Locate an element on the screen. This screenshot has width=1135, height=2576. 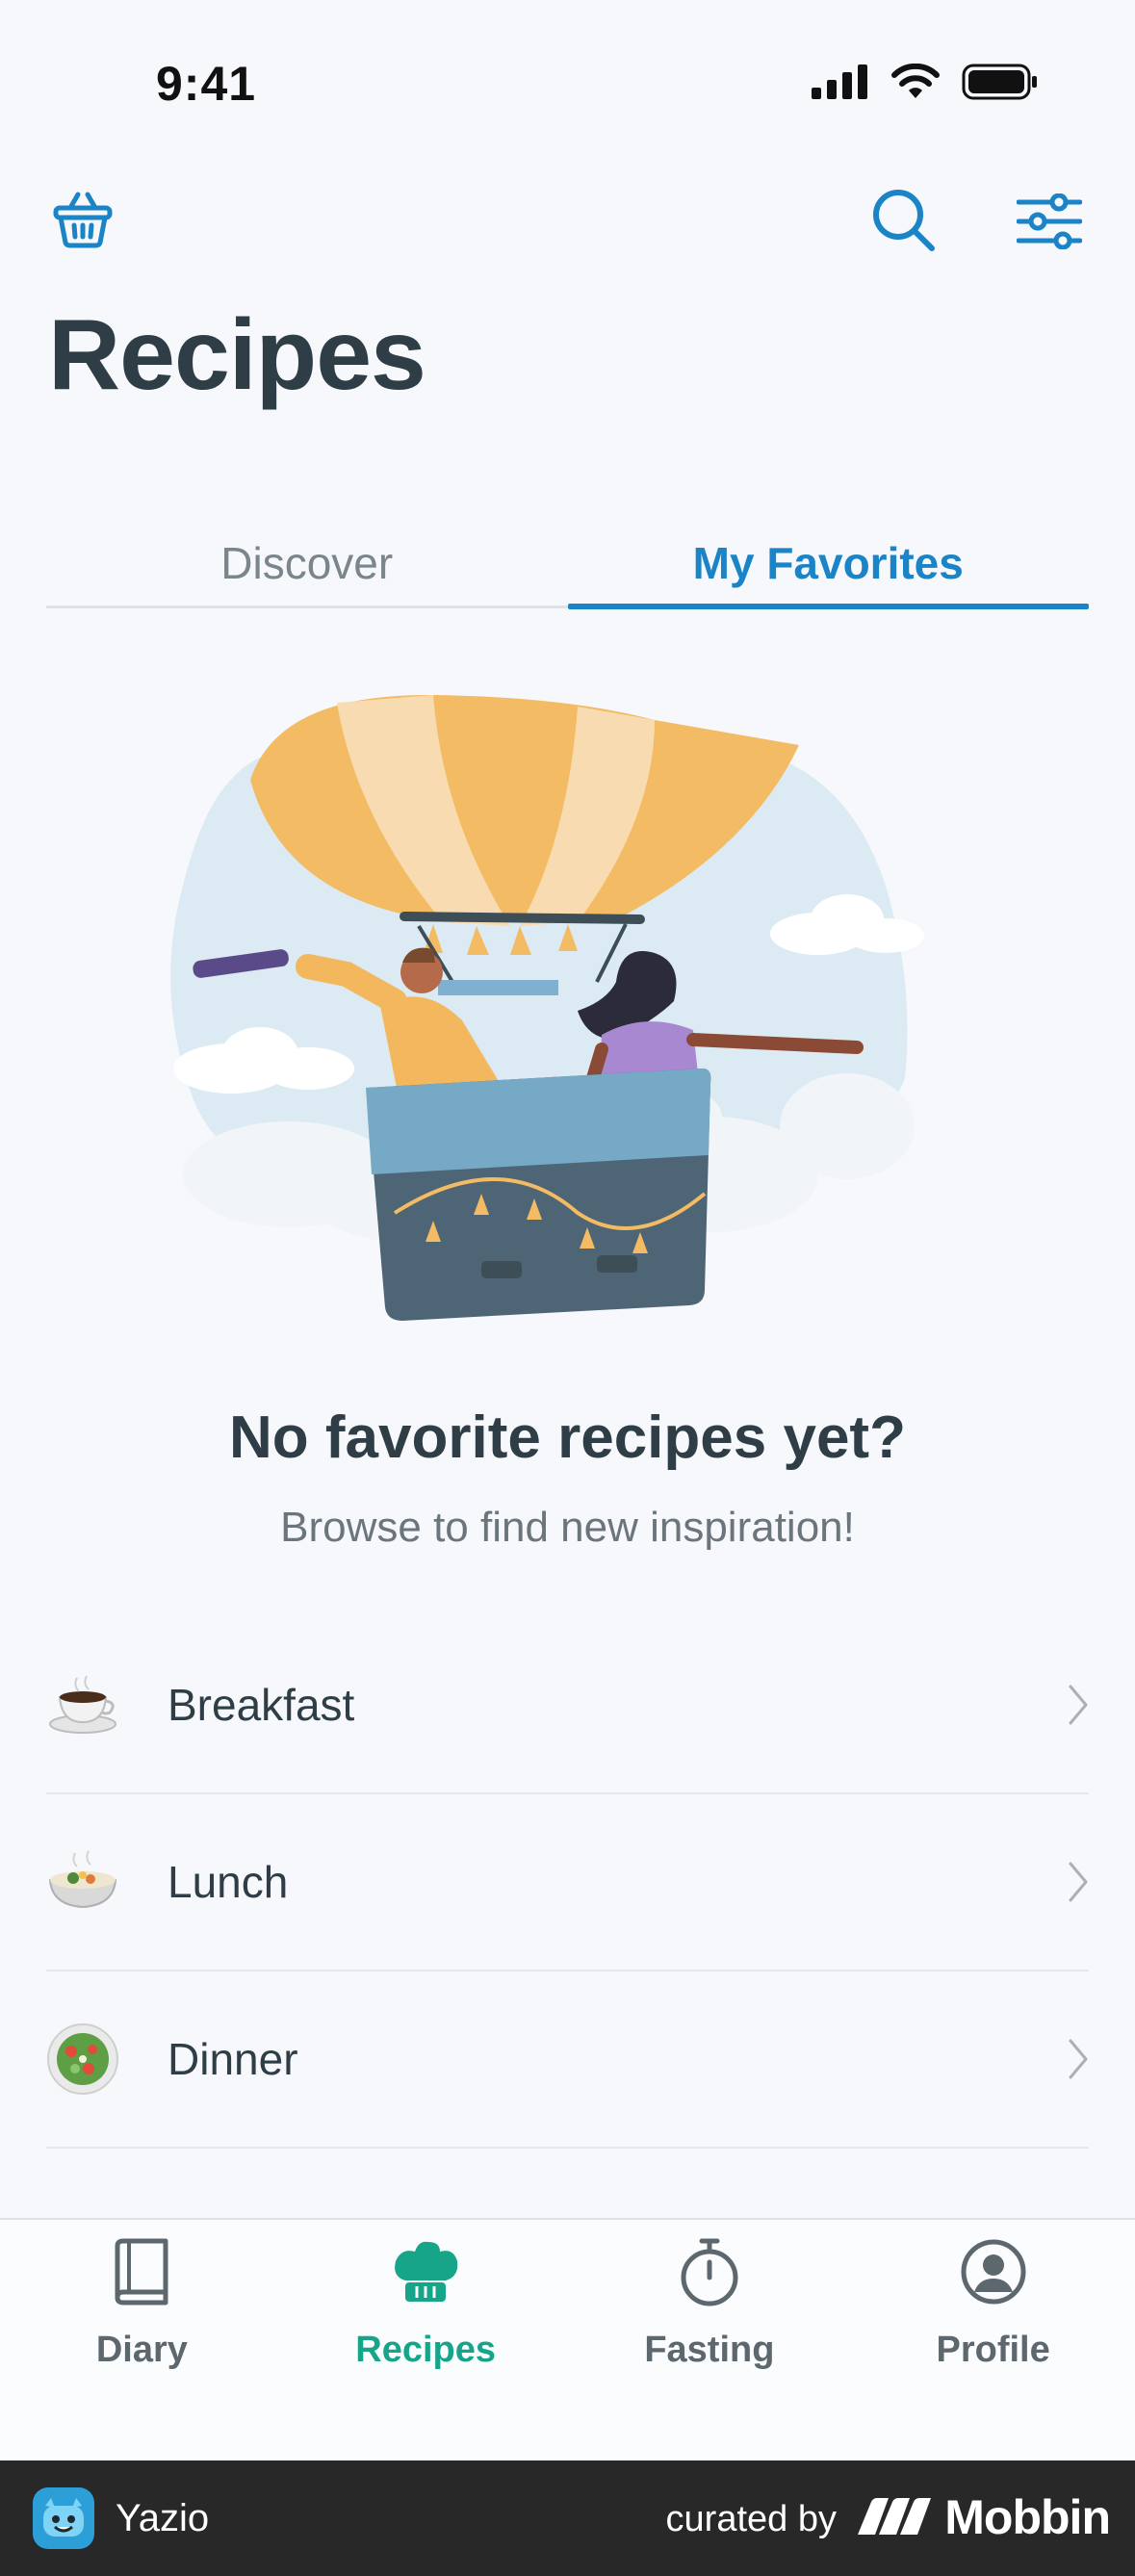
nav-label: Fasting is located at coordinates (709, 2350).